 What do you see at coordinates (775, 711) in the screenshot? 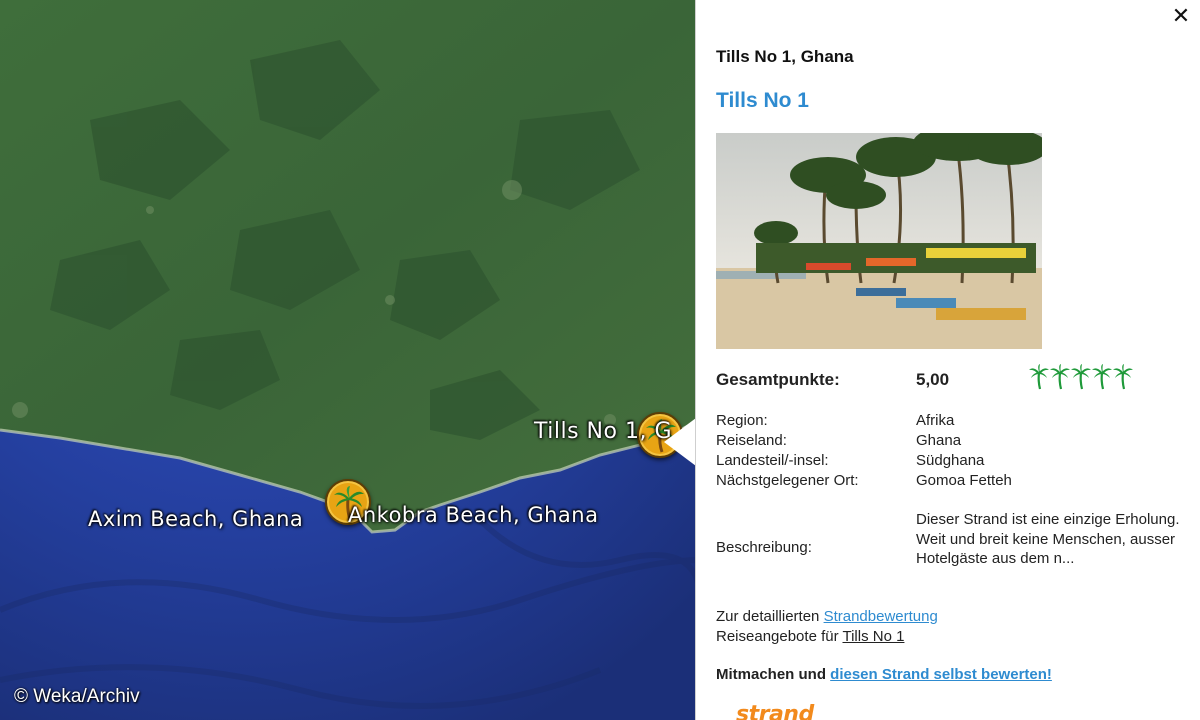
I see `strand-logo: strand` at bounding box center [775, 711].